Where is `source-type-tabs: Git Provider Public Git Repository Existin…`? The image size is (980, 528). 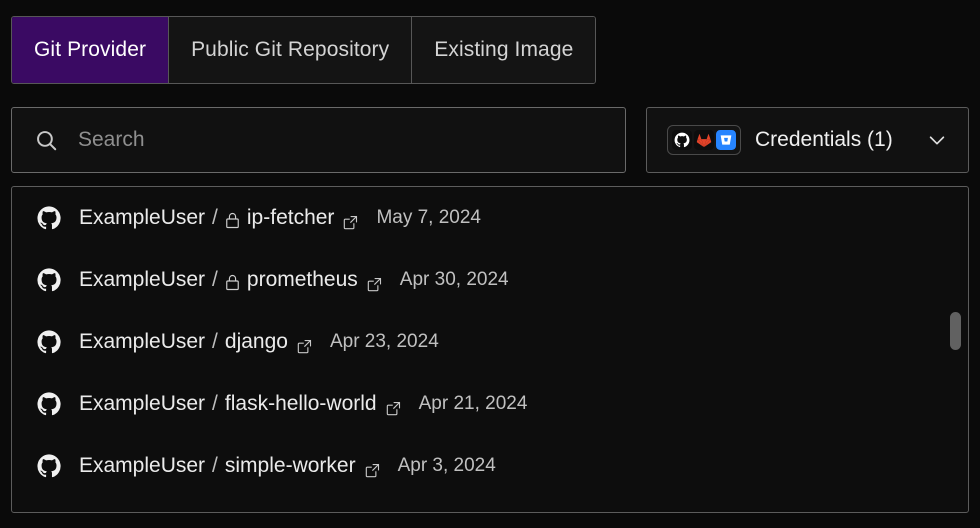
source-type-tabs: Git Provider Public Git Repository Existin… is located at coordinates (304, 50).